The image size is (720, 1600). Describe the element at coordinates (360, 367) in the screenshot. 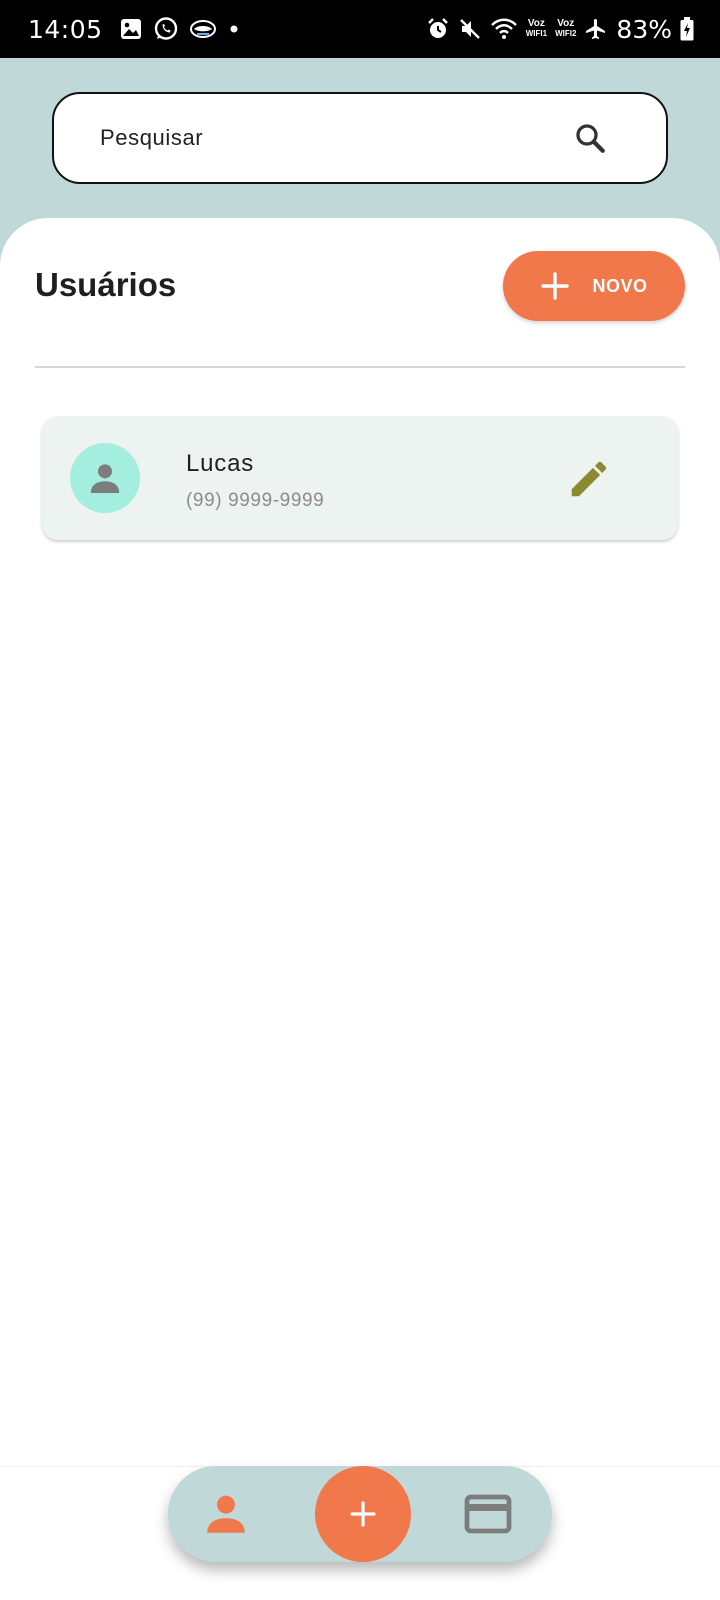

I see `divider` at that location.